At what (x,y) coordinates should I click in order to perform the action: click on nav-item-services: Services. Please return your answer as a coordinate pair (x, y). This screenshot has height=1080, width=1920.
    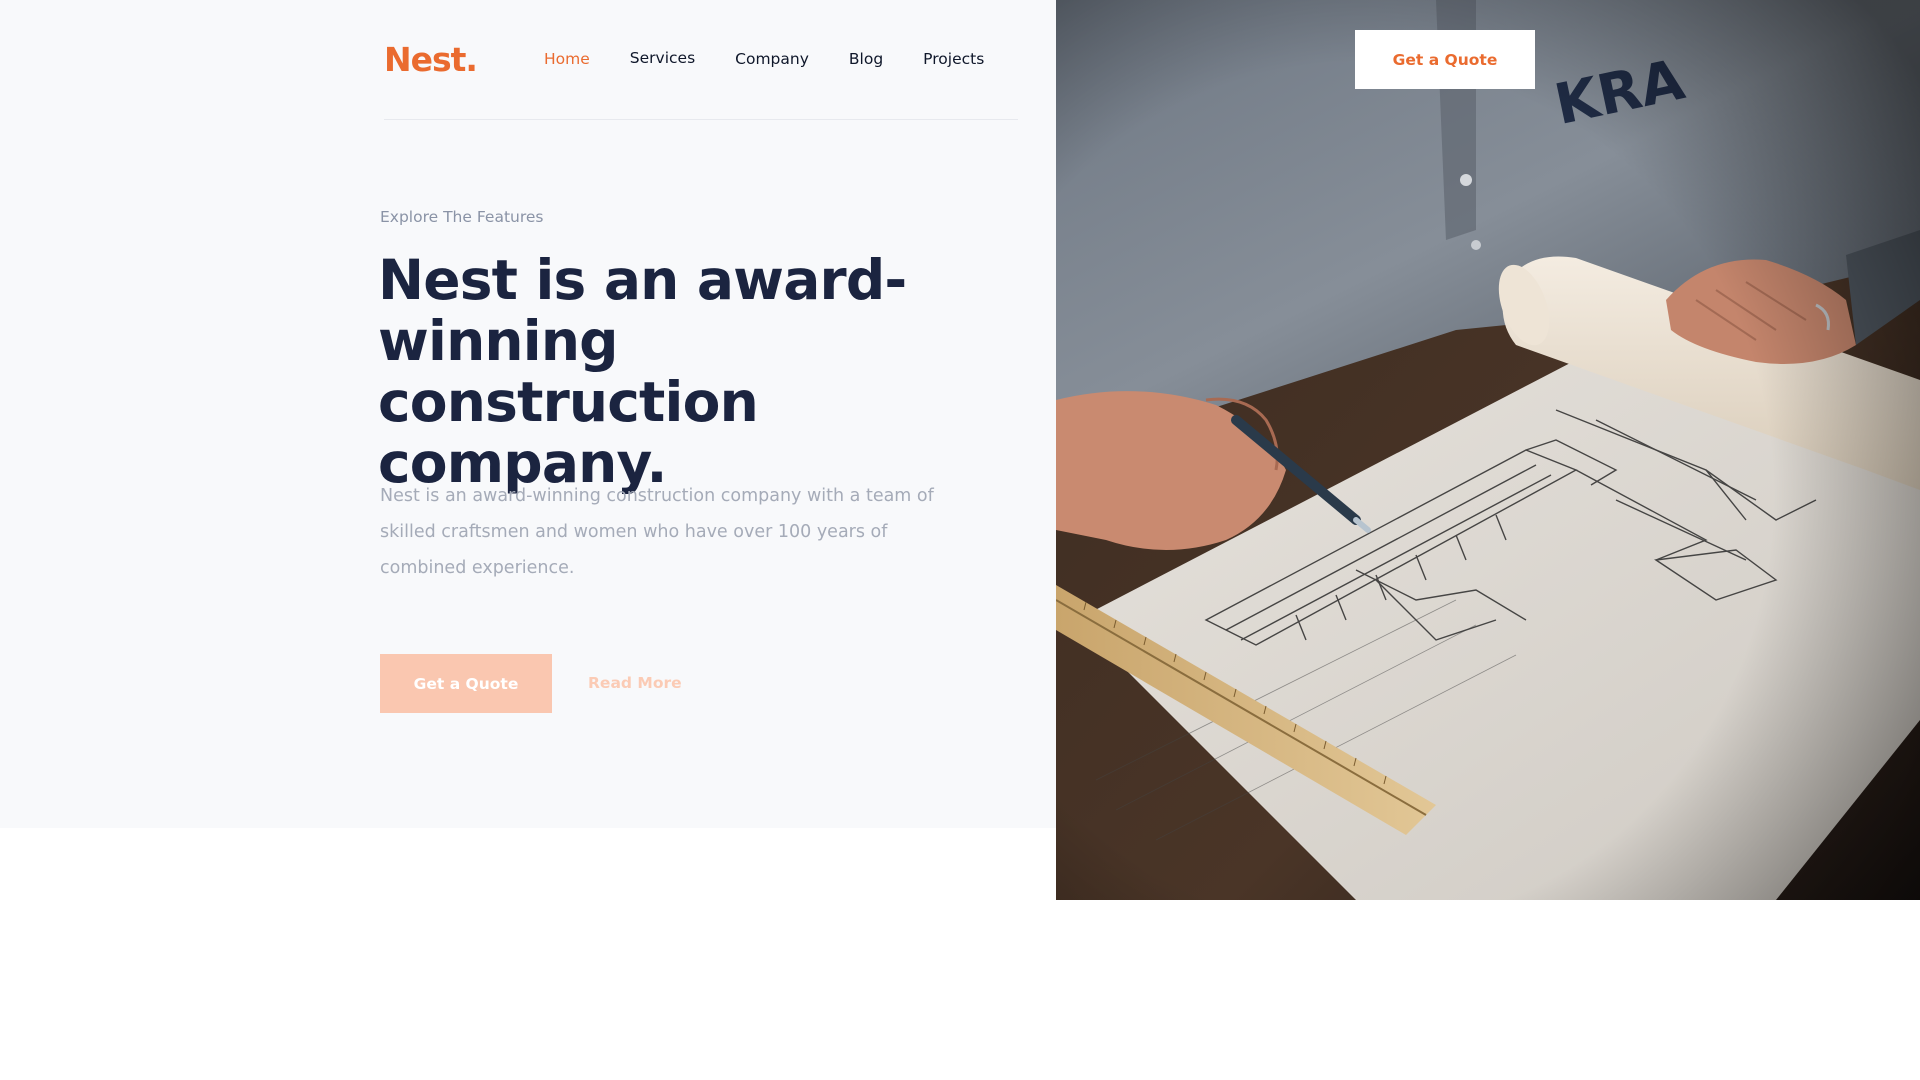
    Looking at the image, I should click on (662, 58).